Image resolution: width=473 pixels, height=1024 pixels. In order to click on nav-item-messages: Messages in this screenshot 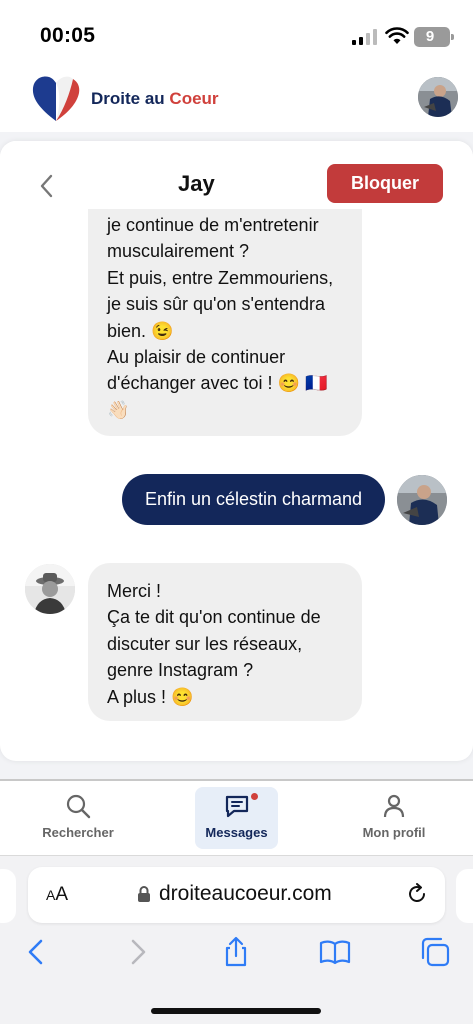, I will do `click(236, 818)`.